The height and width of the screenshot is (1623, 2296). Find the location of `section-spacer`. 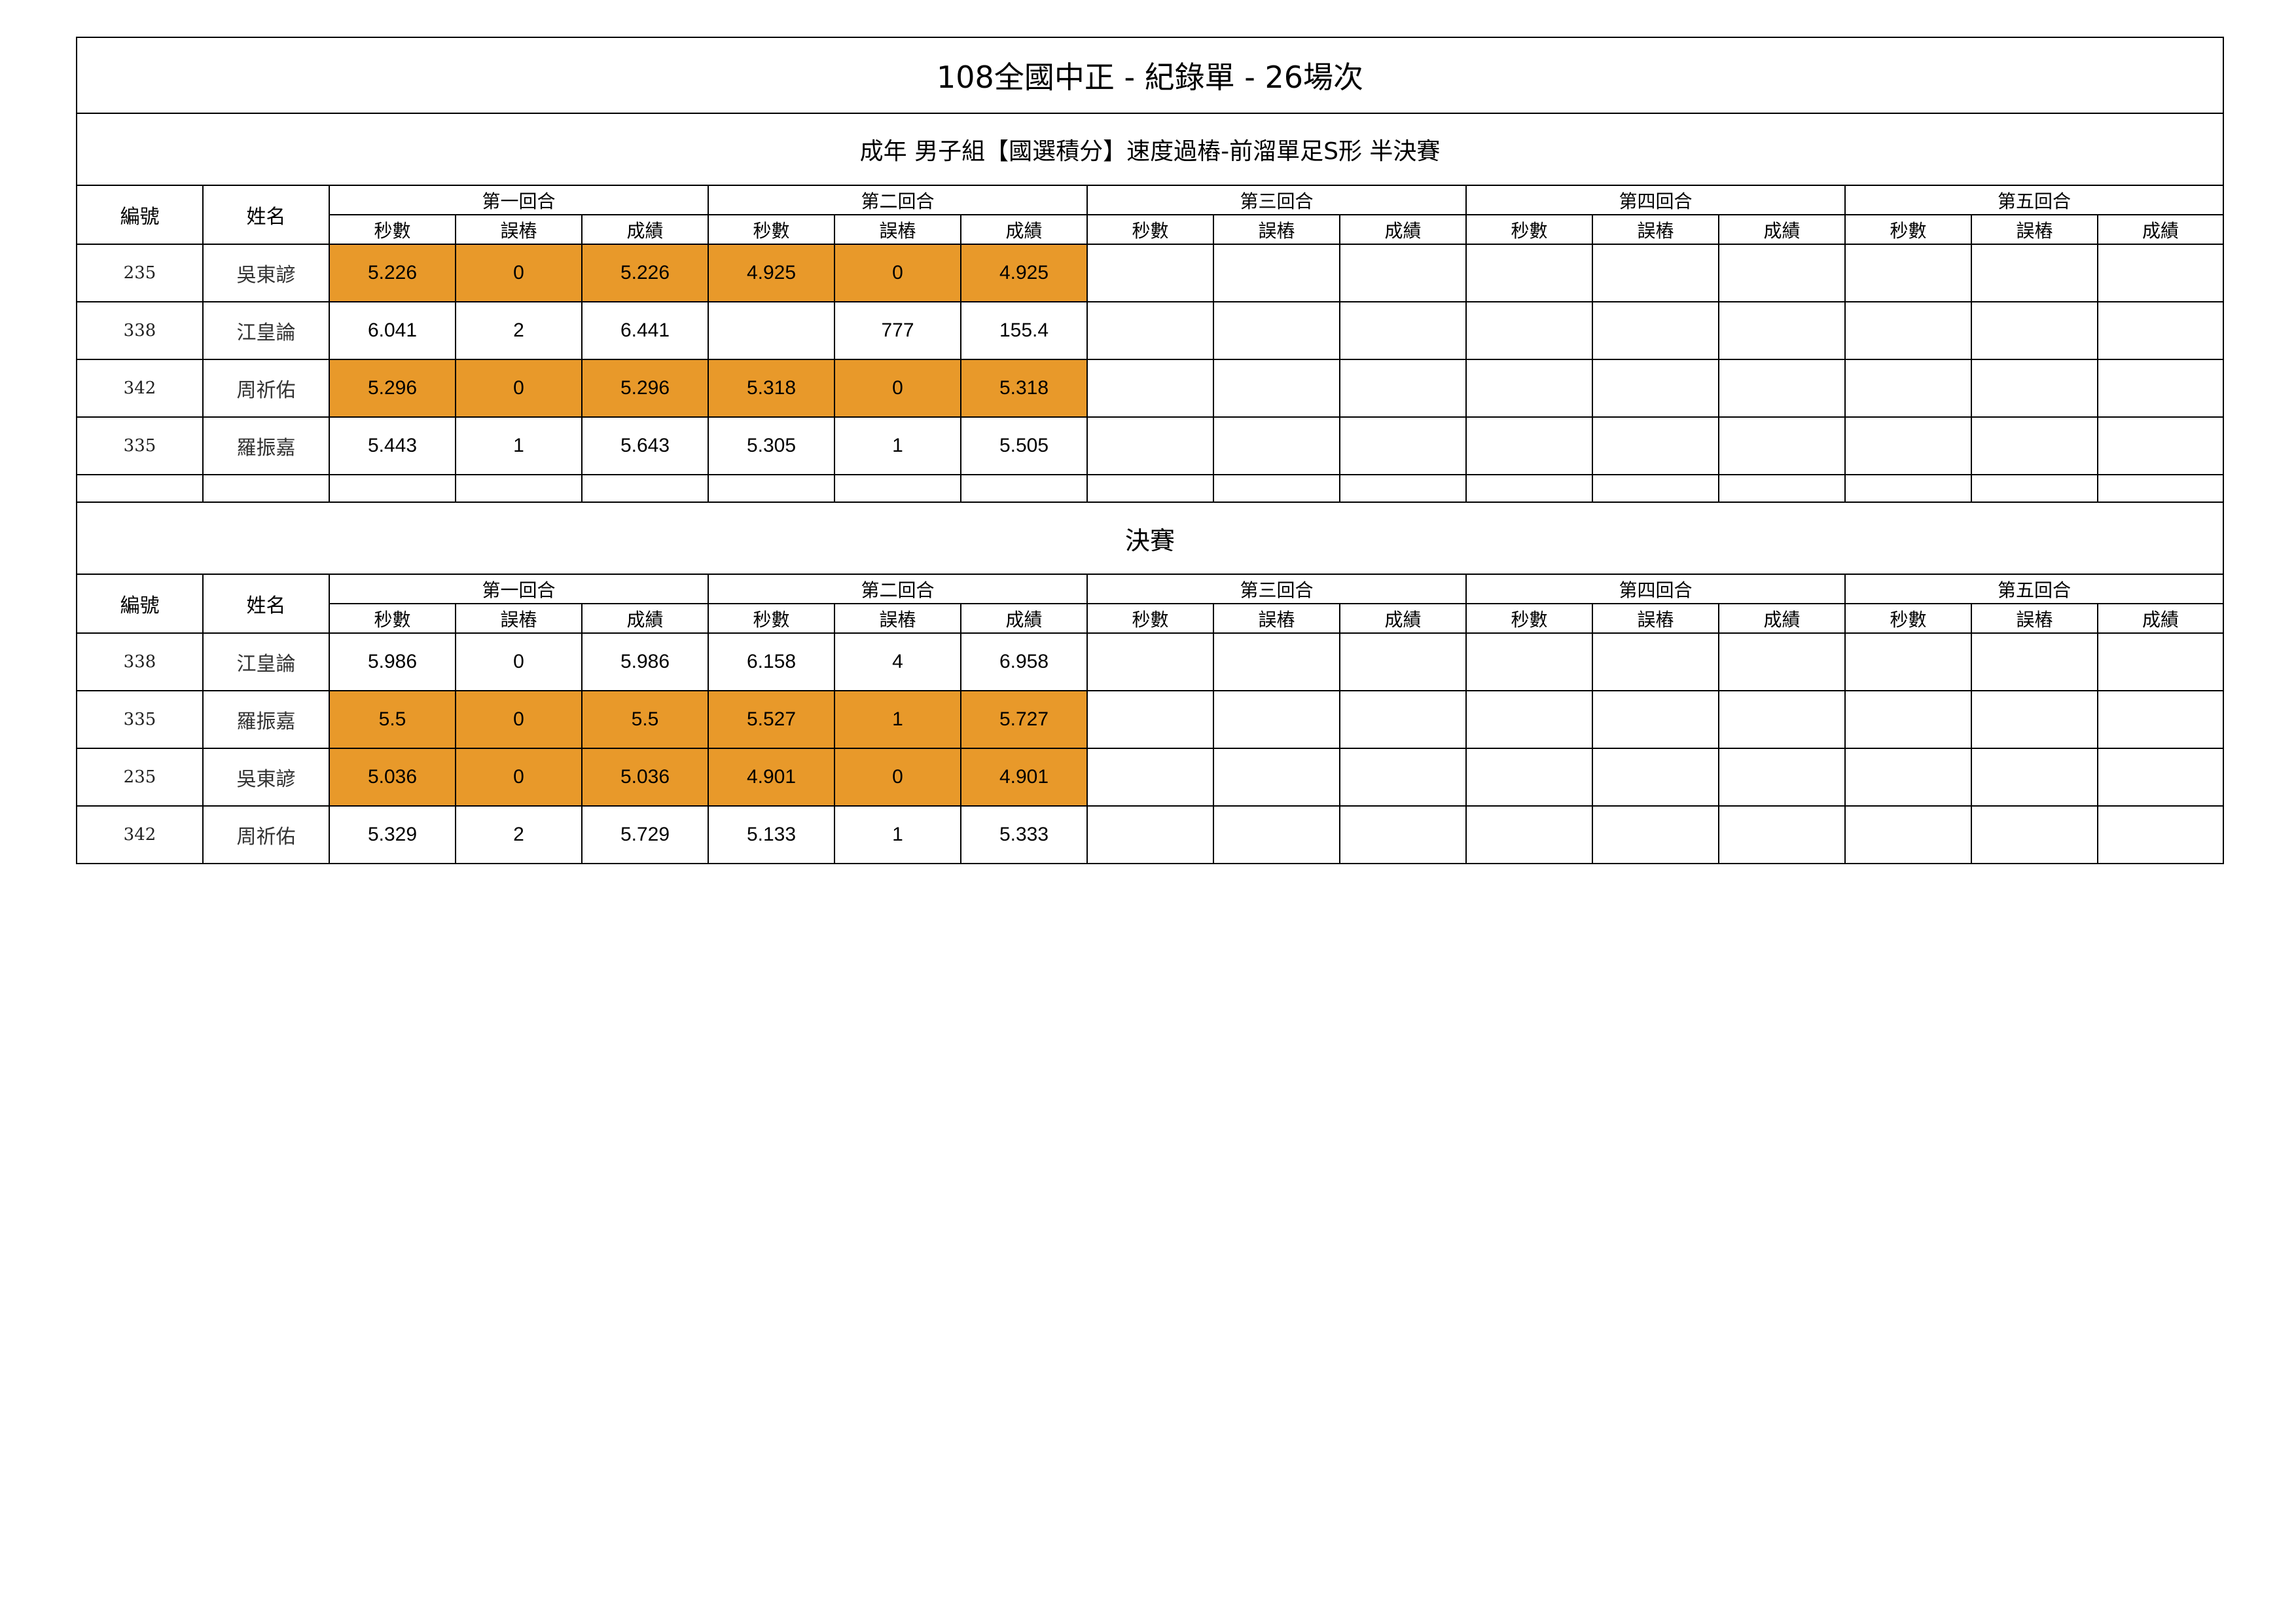

section-spacer is located at coordinates (1150, 488).